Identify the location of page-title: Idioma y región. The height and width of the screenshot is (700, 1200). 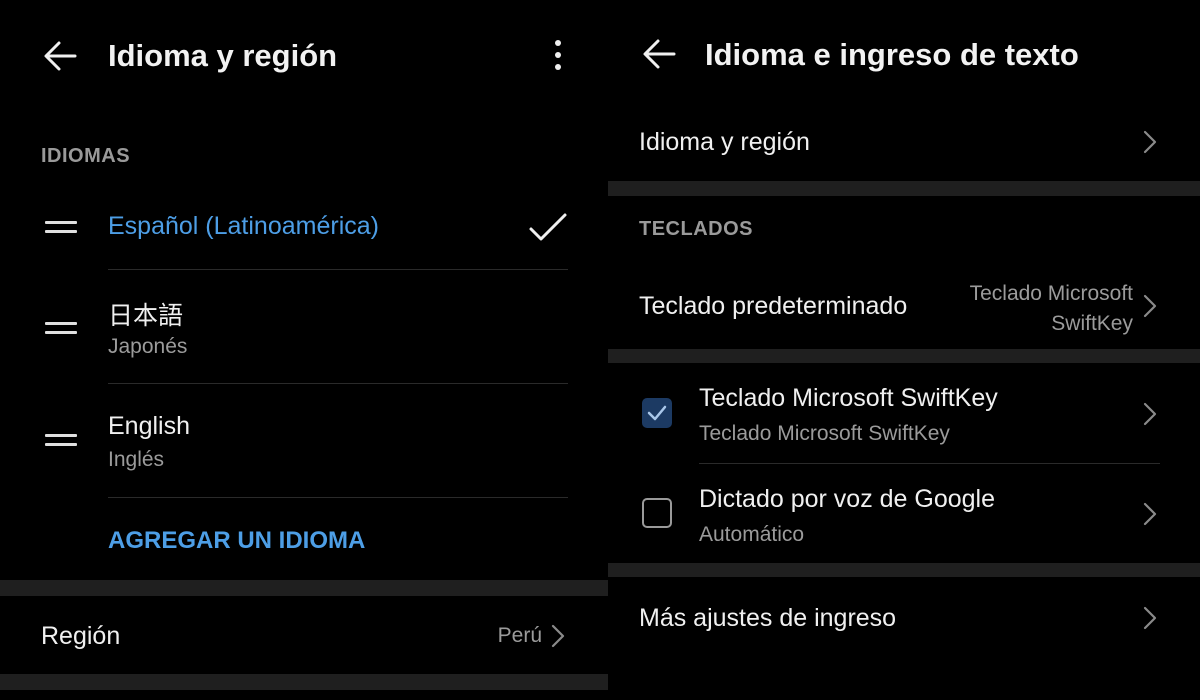
(223, 55).